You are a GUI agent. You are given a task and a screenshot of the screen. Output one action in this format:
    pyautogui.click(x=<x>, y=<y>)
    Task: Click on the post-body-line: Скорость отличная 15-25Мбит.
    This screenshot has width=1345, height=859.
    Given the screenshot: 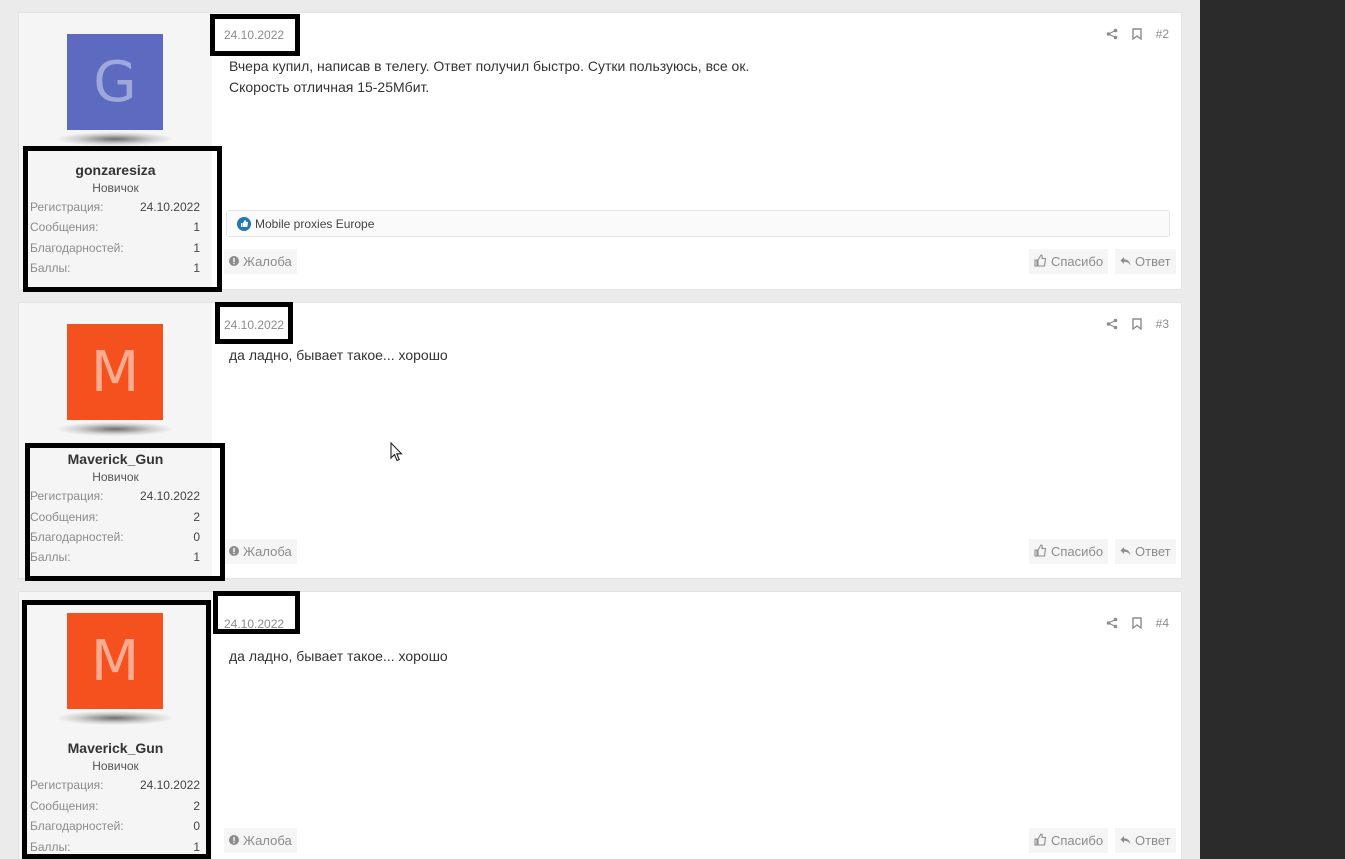 What is the action you would take?
    pyautogui.click(x=329, y=87)
    